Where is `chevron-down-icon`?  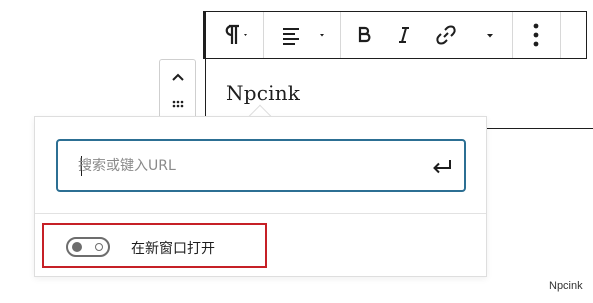 chevron-down-icon is located at coordinates (490, 36).